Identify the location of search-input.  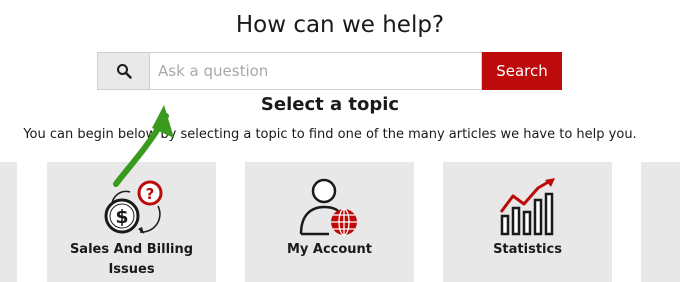
(315, 71).